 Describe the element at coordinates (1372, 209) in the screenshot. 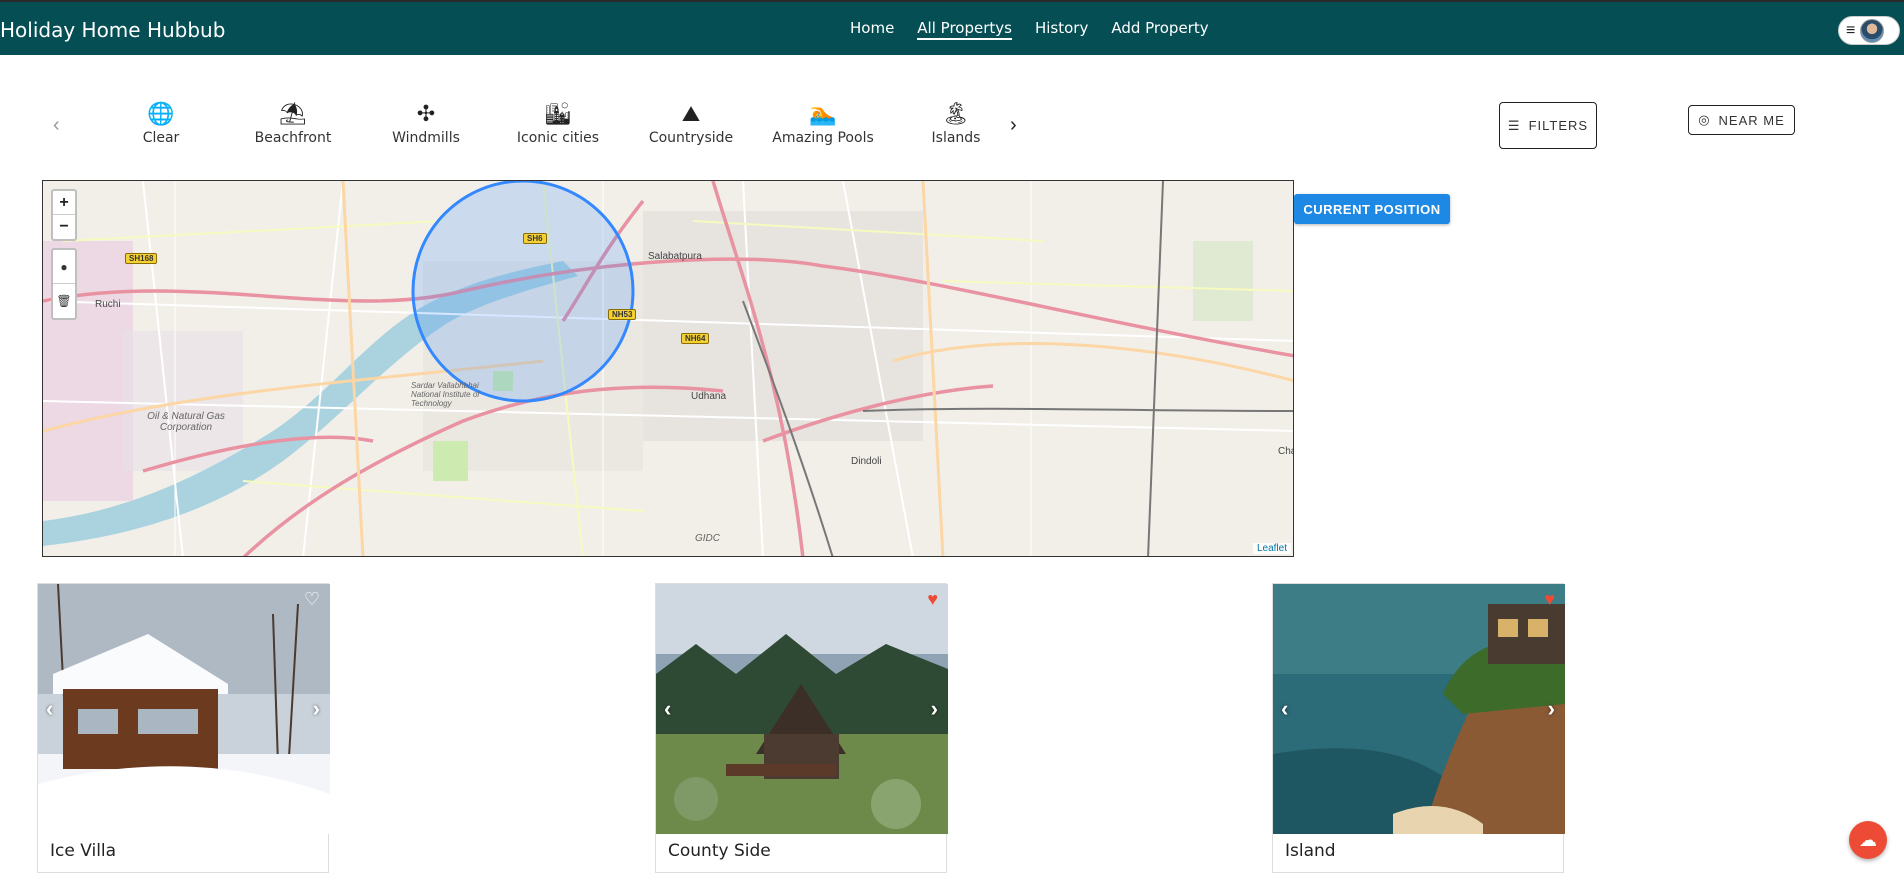

I see `current-position-button: CURRENT POSITION` at that location.